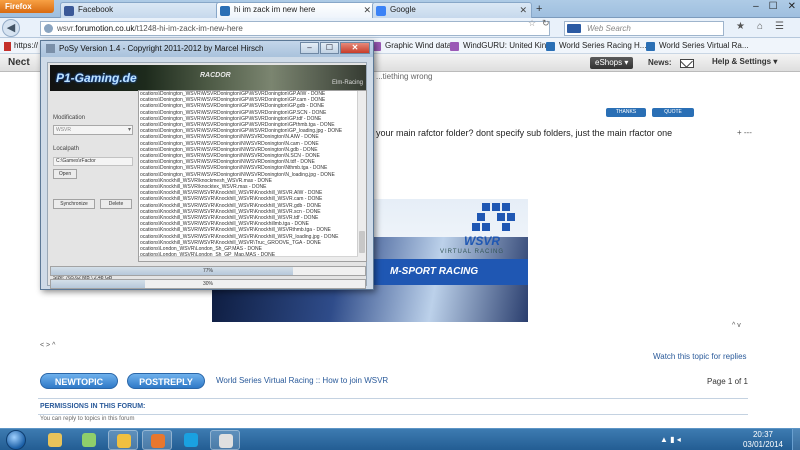  Describe the element at coordinates (779, 26) in the screenshot. I see `menu-icon: ☰` at that location.